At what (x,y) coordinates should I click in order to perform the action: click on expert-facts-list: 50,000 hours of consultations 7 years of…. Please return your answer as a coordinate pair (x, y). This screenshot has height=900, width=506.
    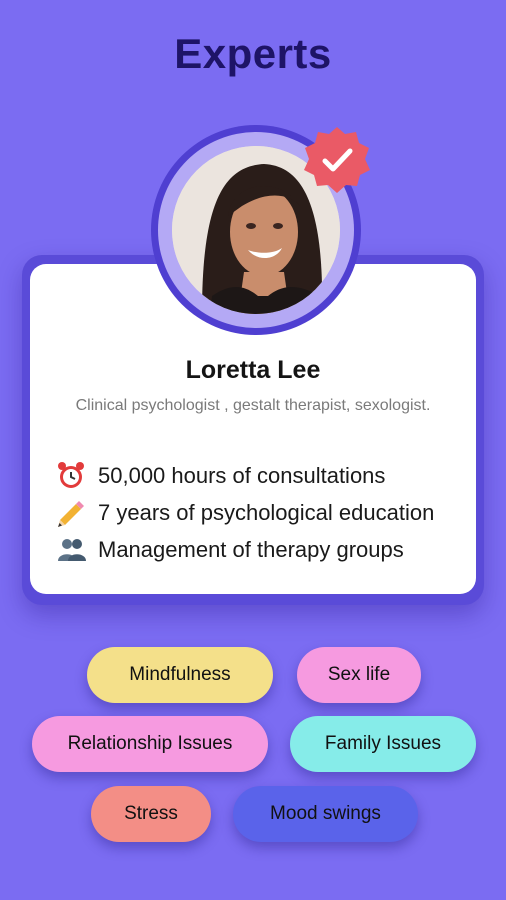
    Looking at the image, I should click on (266, 512).